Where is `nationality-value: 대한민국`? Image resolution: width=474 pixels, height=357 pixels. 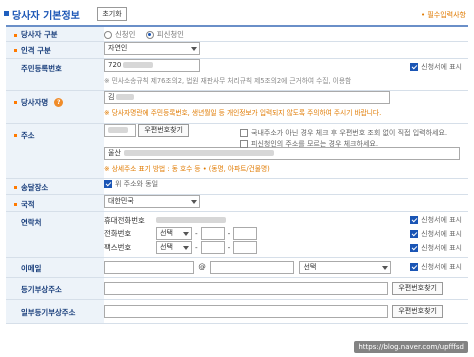
nationality-value: 대한민국 is located at coordinates (121, 200).